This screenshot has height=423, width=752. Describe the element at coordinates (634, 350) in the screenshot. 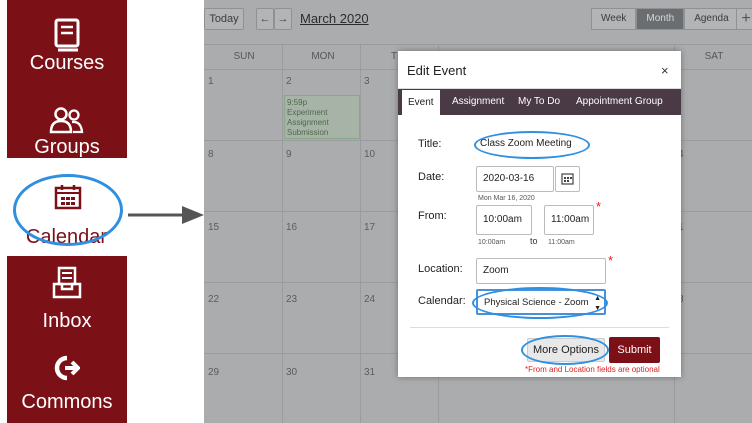

I see `submit-button: Submit` at that location.